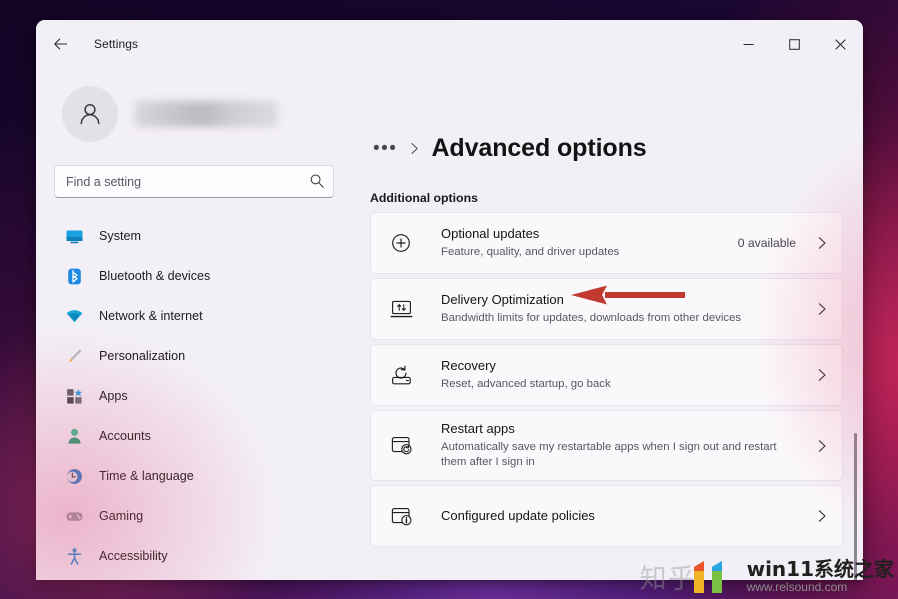 The image size is (898, 599). What do you see at coordinates (518, 516) in the screenshot?
I see `card-title: Configured update policies` at bounding box center [518, 516].